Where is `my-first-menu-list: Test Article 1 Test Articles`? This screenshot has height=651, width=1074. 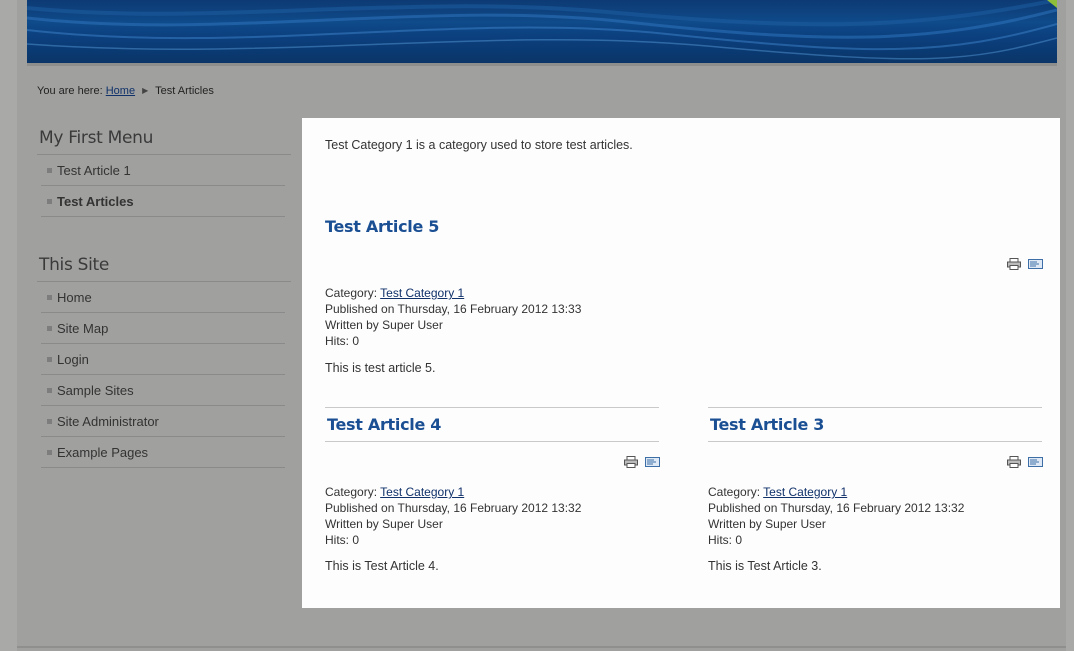 my-first-menu-list: Test Article 1 Test Articles is located at coordinates (166, 186).